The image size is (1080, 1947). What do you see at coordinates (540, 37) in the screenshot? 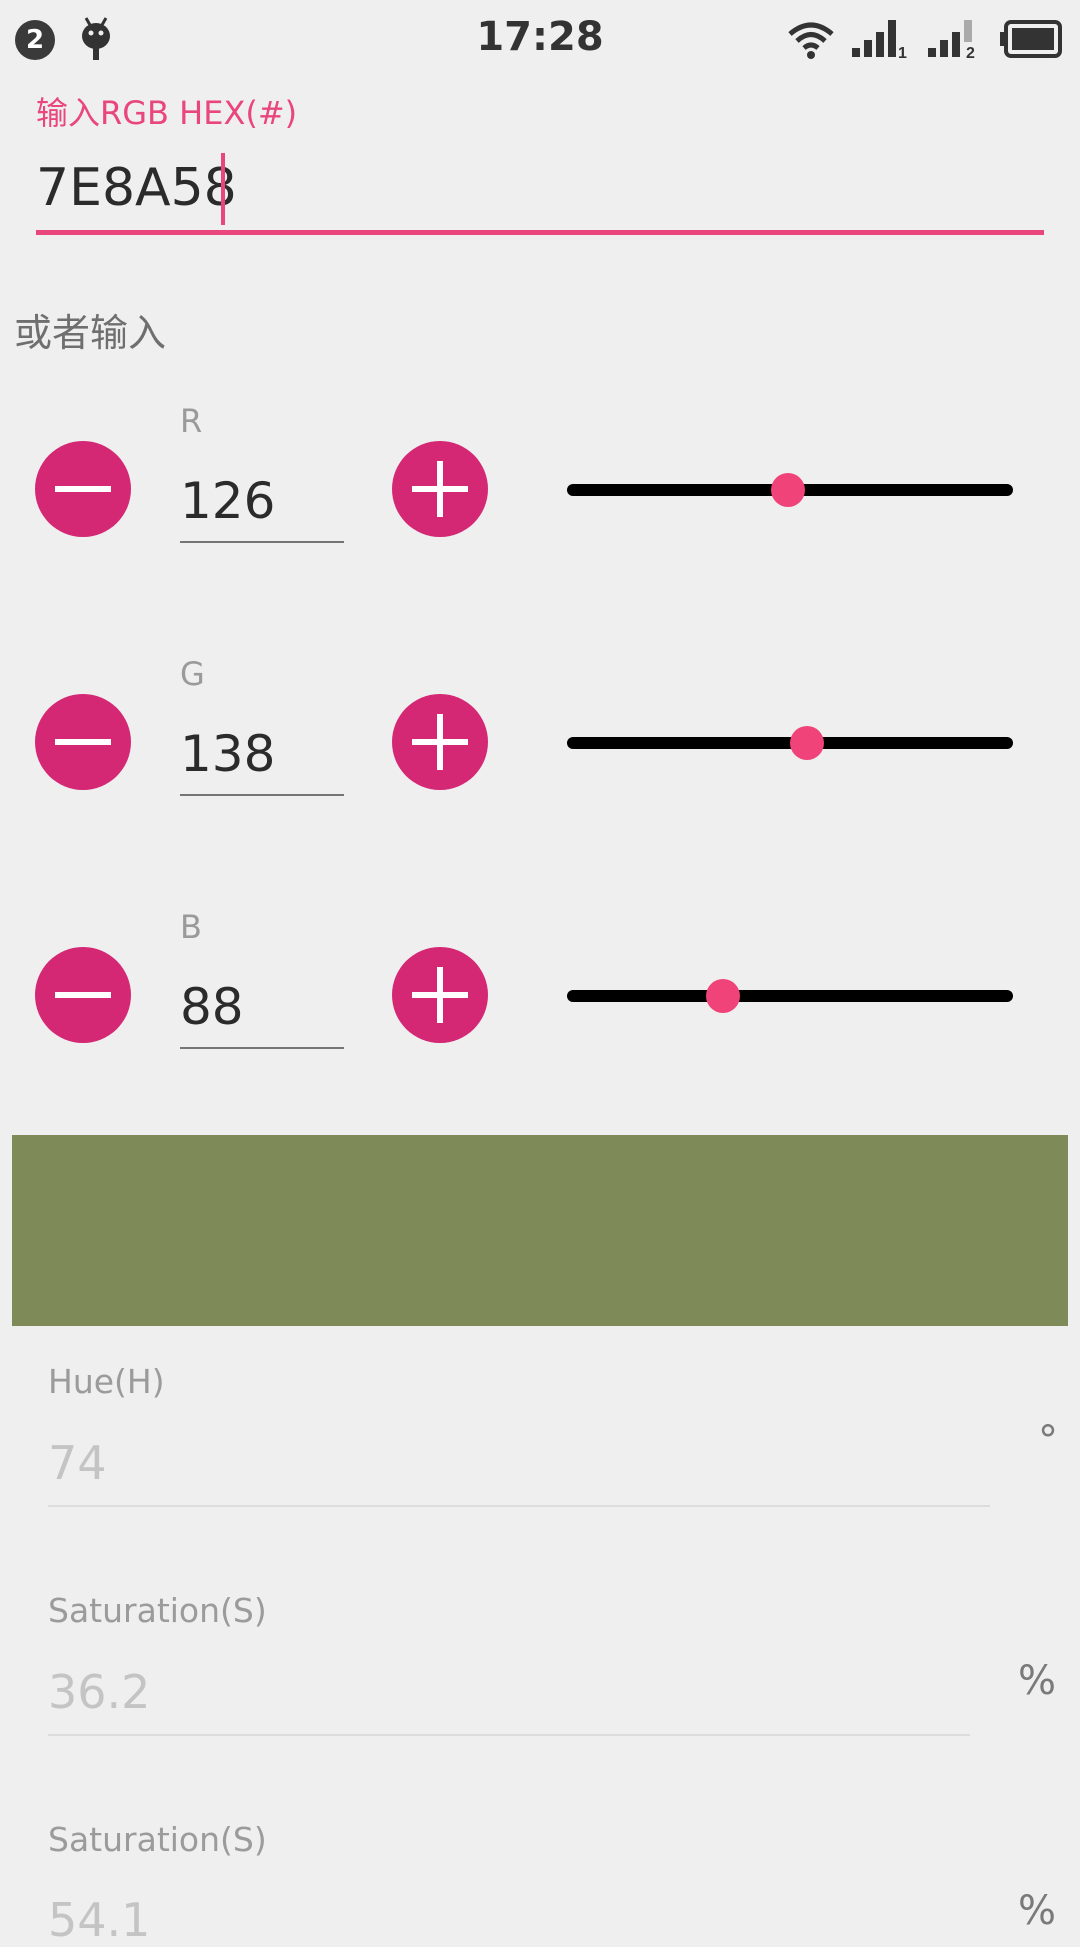
I see `status-time: 17:28` at bounding box center [540, 37].